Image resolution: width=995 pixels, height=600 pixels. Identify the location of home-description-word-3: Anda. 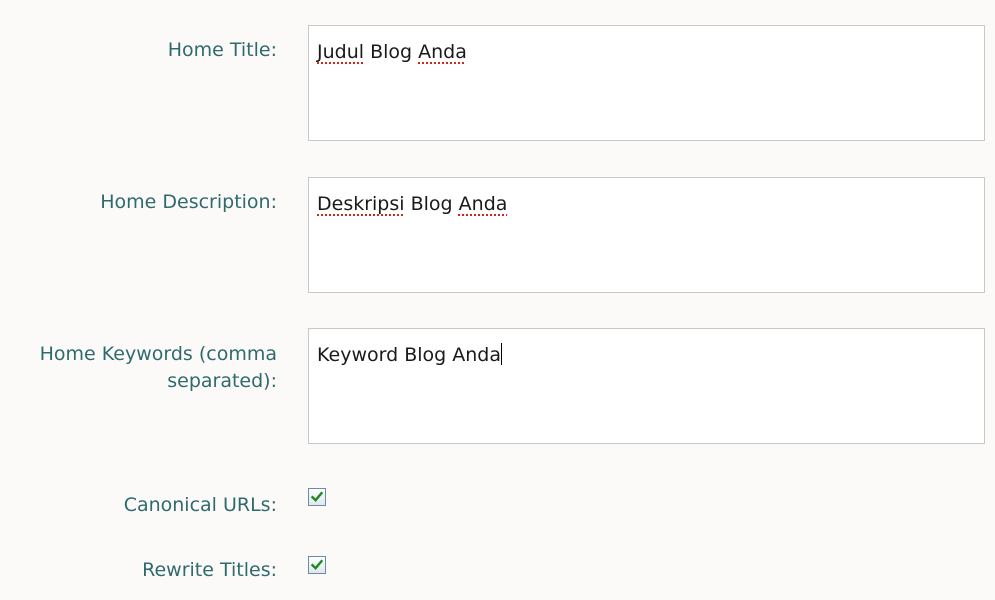
(483, 204).